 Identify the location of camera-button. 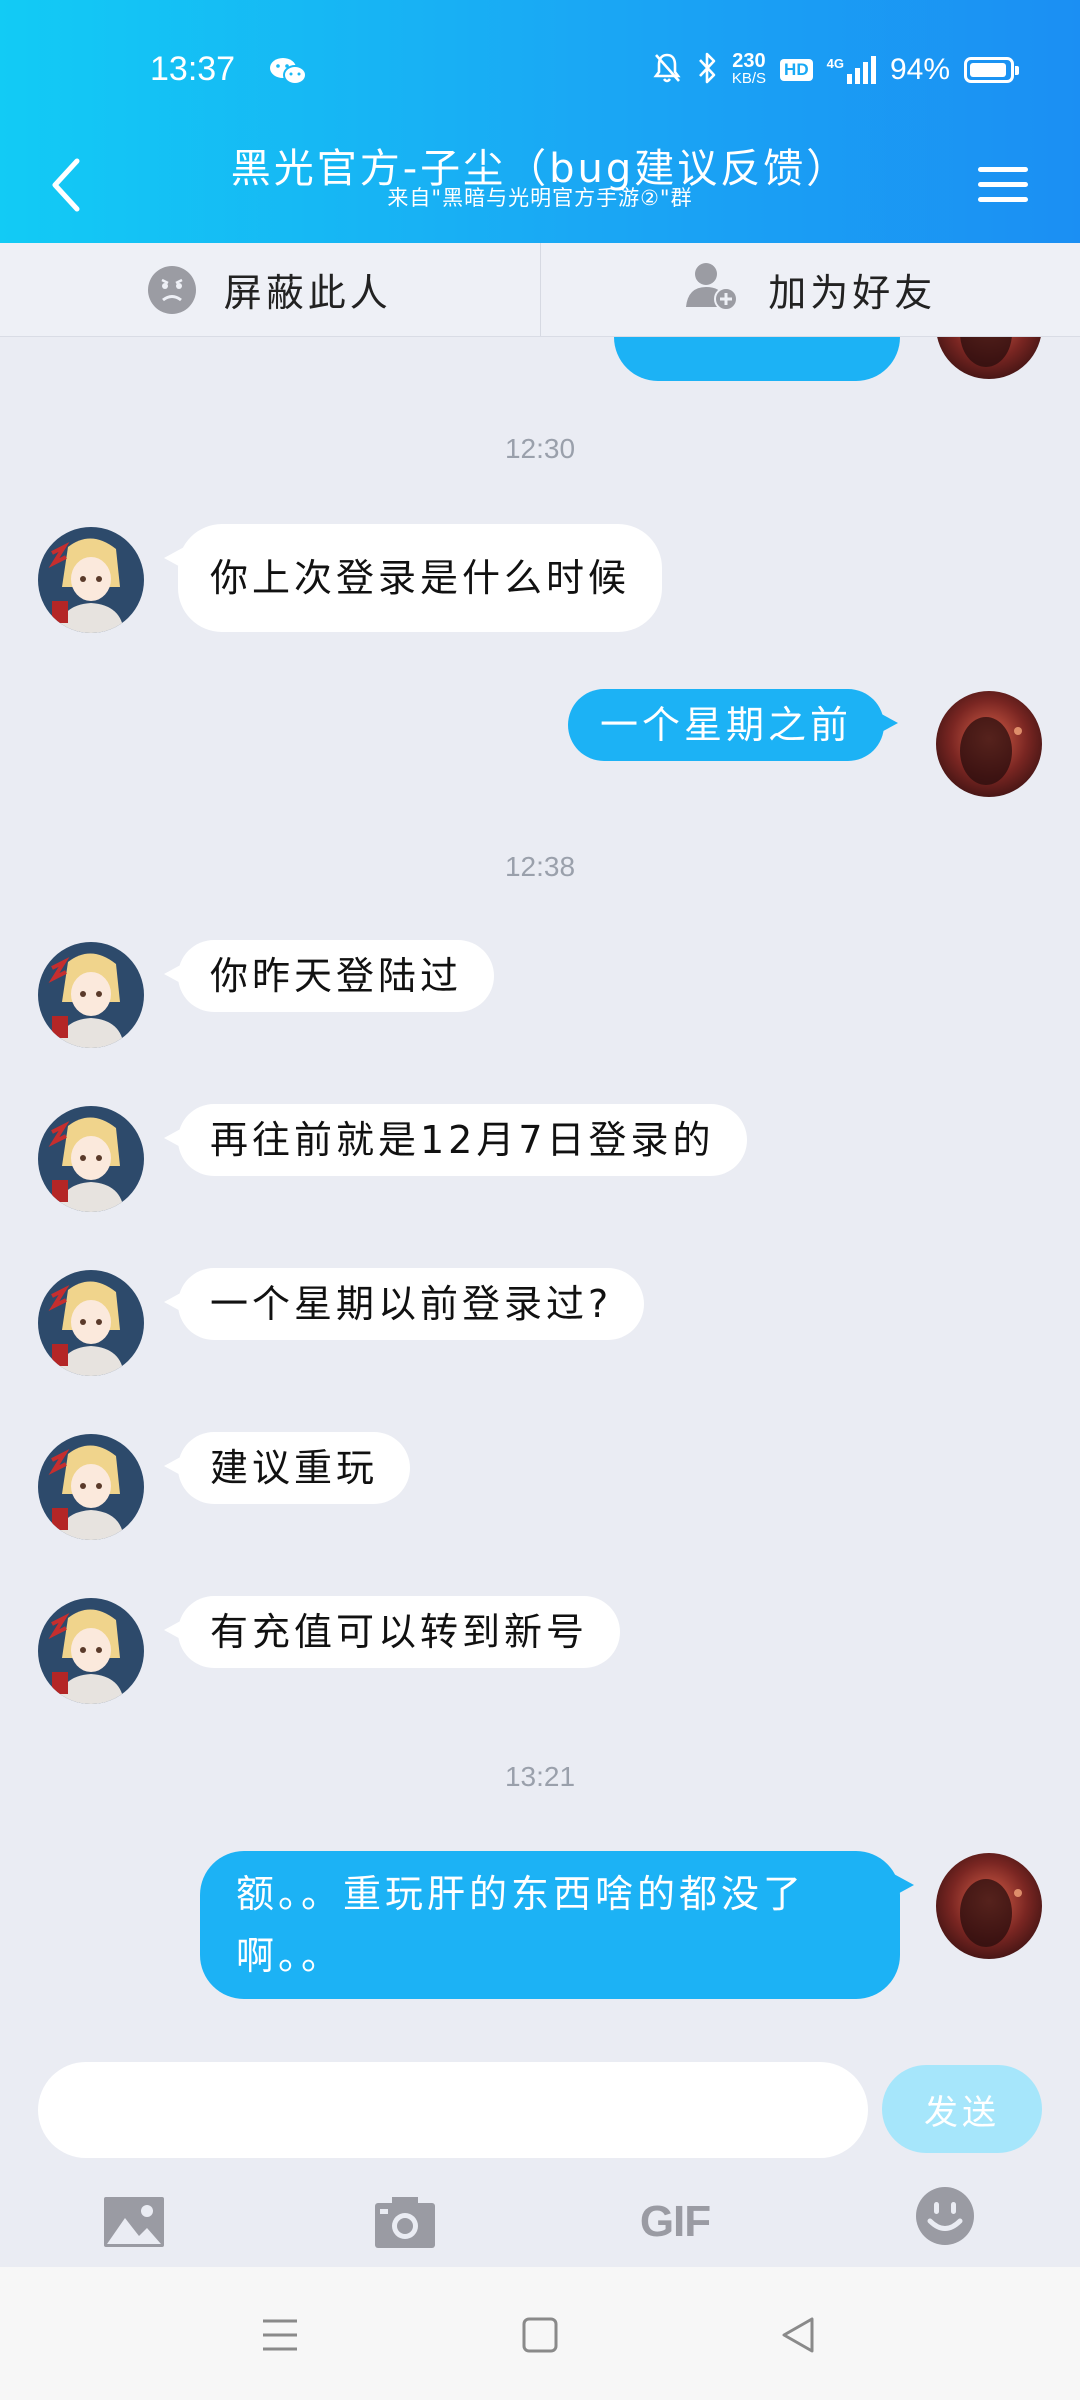
(405, 2222).